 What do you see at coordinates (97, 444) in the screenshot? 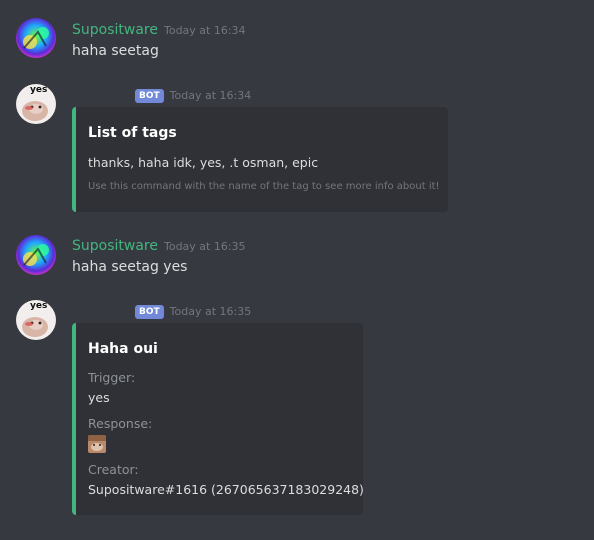
I see `response-emoji-image` at bounding box center [97, 444].